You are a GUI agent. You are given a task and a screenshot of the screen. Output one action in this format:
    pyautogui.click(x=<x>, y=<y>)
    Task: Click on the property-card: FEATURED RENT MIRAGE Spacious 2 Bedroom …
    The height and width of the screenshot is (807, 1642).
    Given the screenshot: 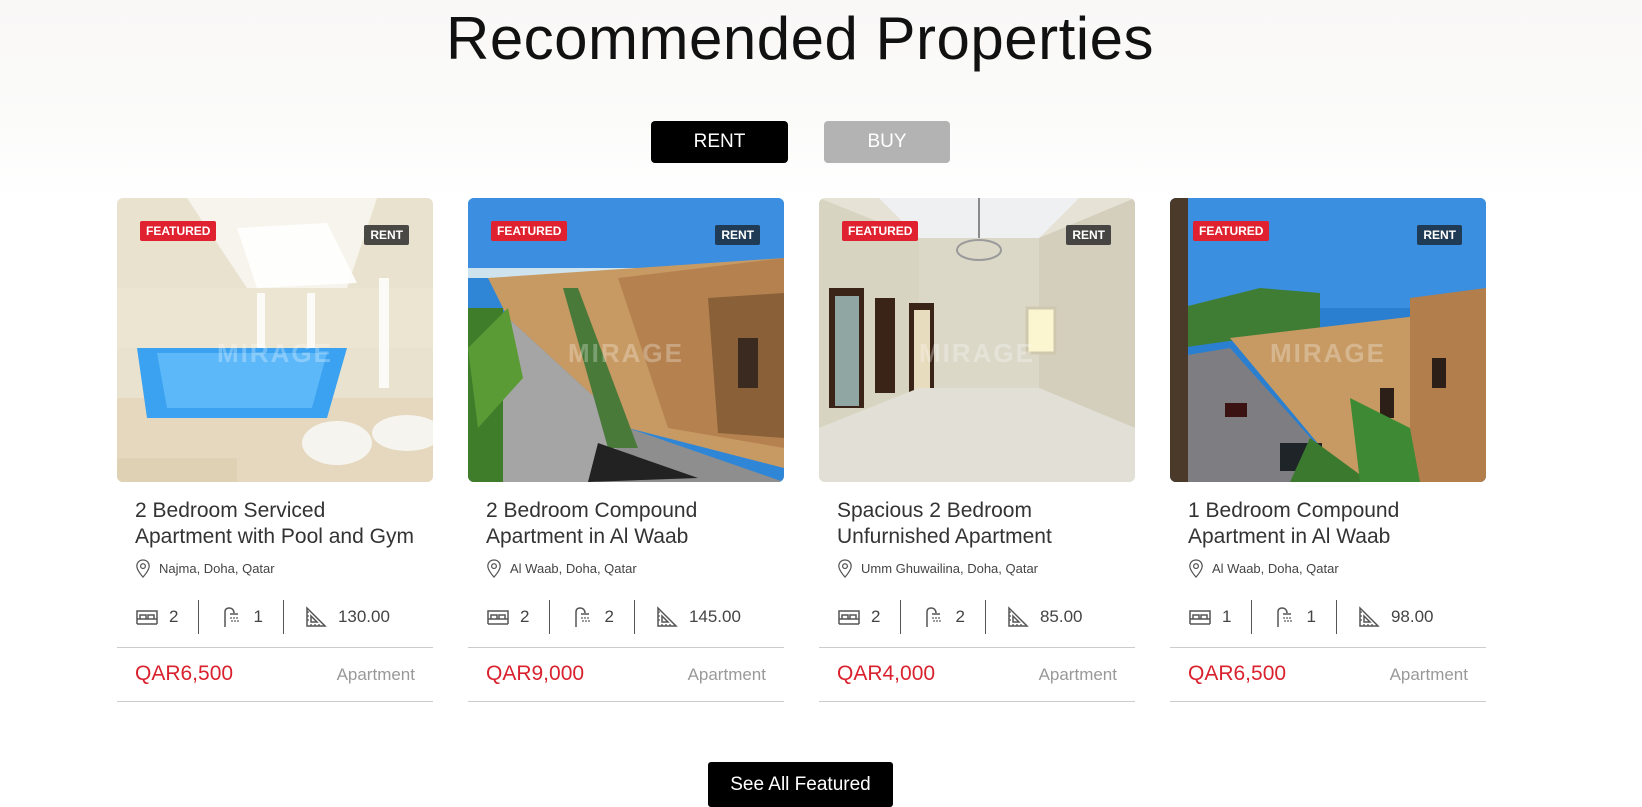 What is the action you would take?
    pyautogui.click(x=977, y=450)
    